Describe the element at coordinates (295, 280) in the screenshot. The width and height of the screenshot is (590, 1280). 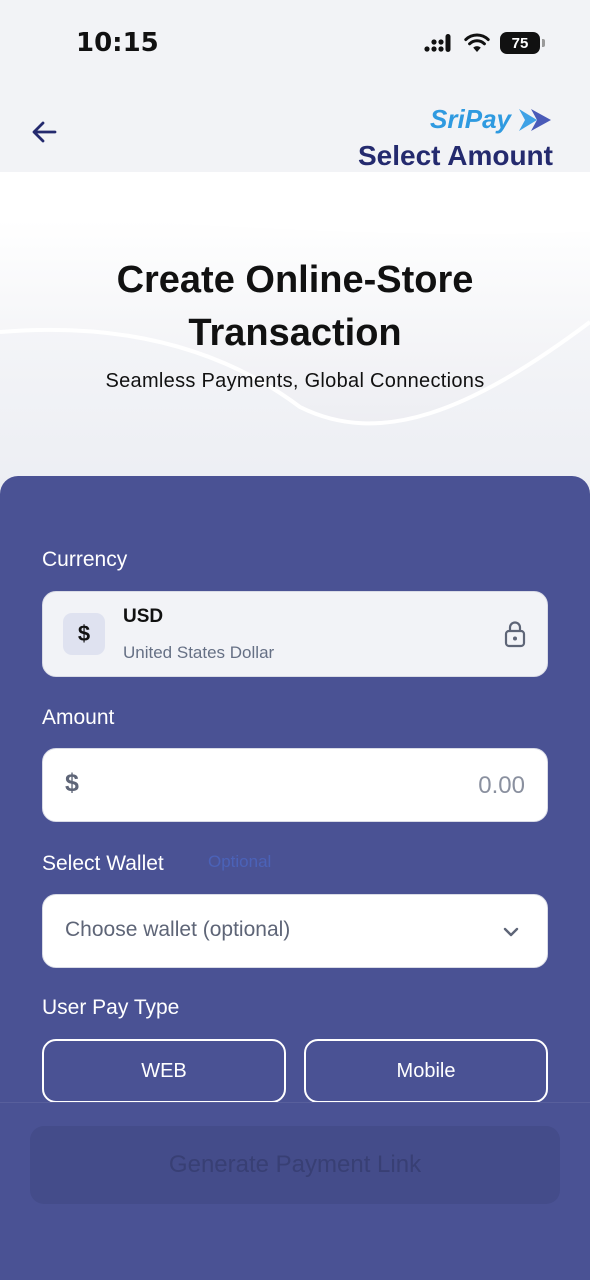
I see `hero-title-line1: Create Online-Store` at that location.